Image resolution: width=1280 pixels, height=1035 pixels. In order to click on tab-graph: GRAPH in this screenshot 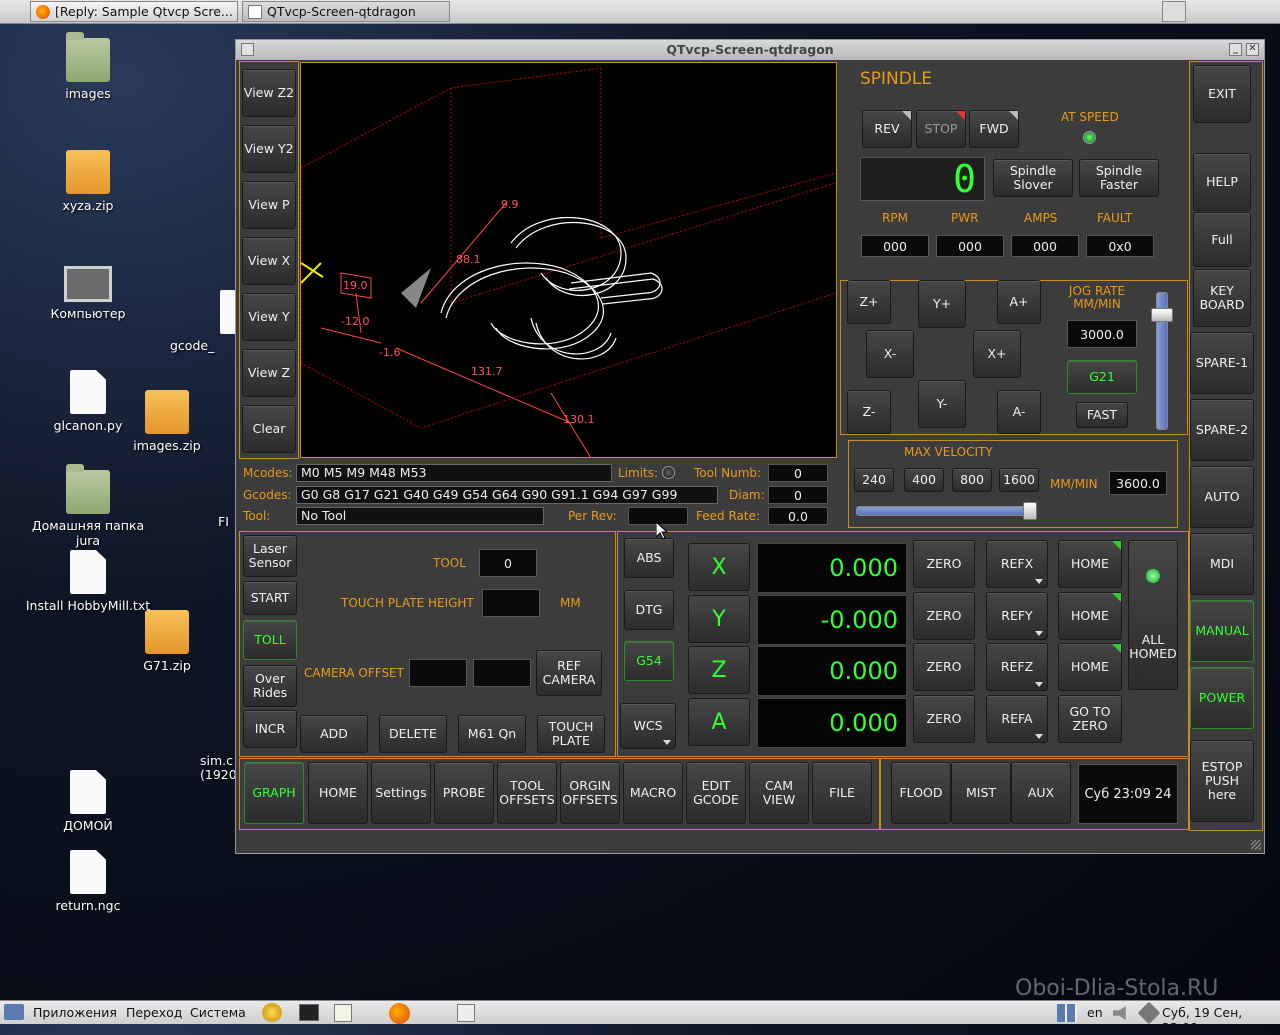, I will do `click(274, 793)`.